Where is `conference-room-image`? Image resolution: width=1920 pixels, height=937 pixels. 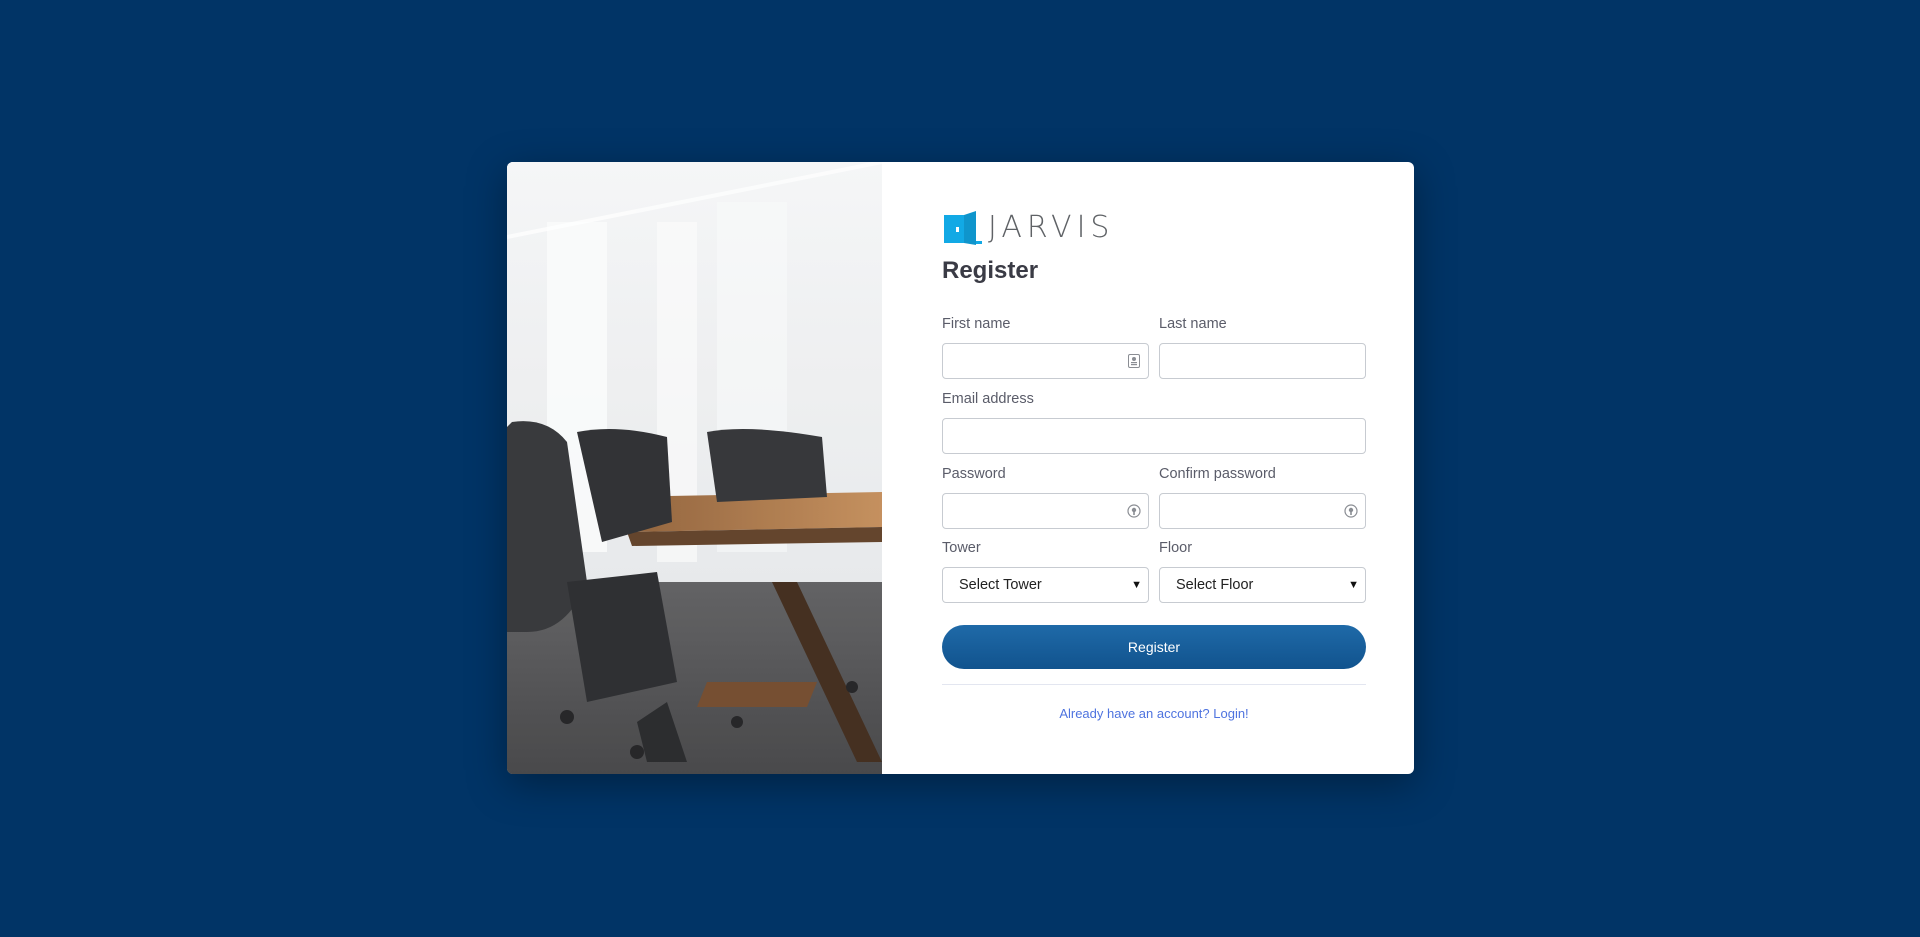 conference-room-image is located at coordinates (694, 468).